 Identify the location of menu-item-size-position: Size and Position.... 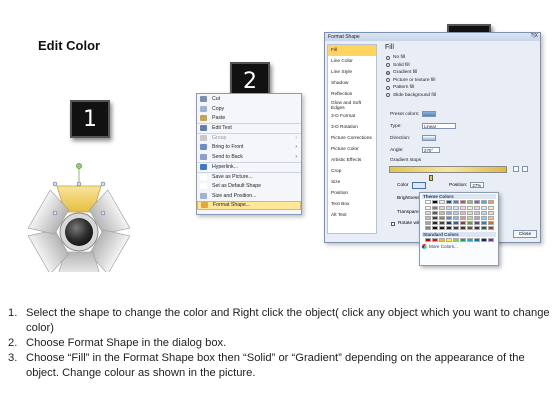
(249, 196).